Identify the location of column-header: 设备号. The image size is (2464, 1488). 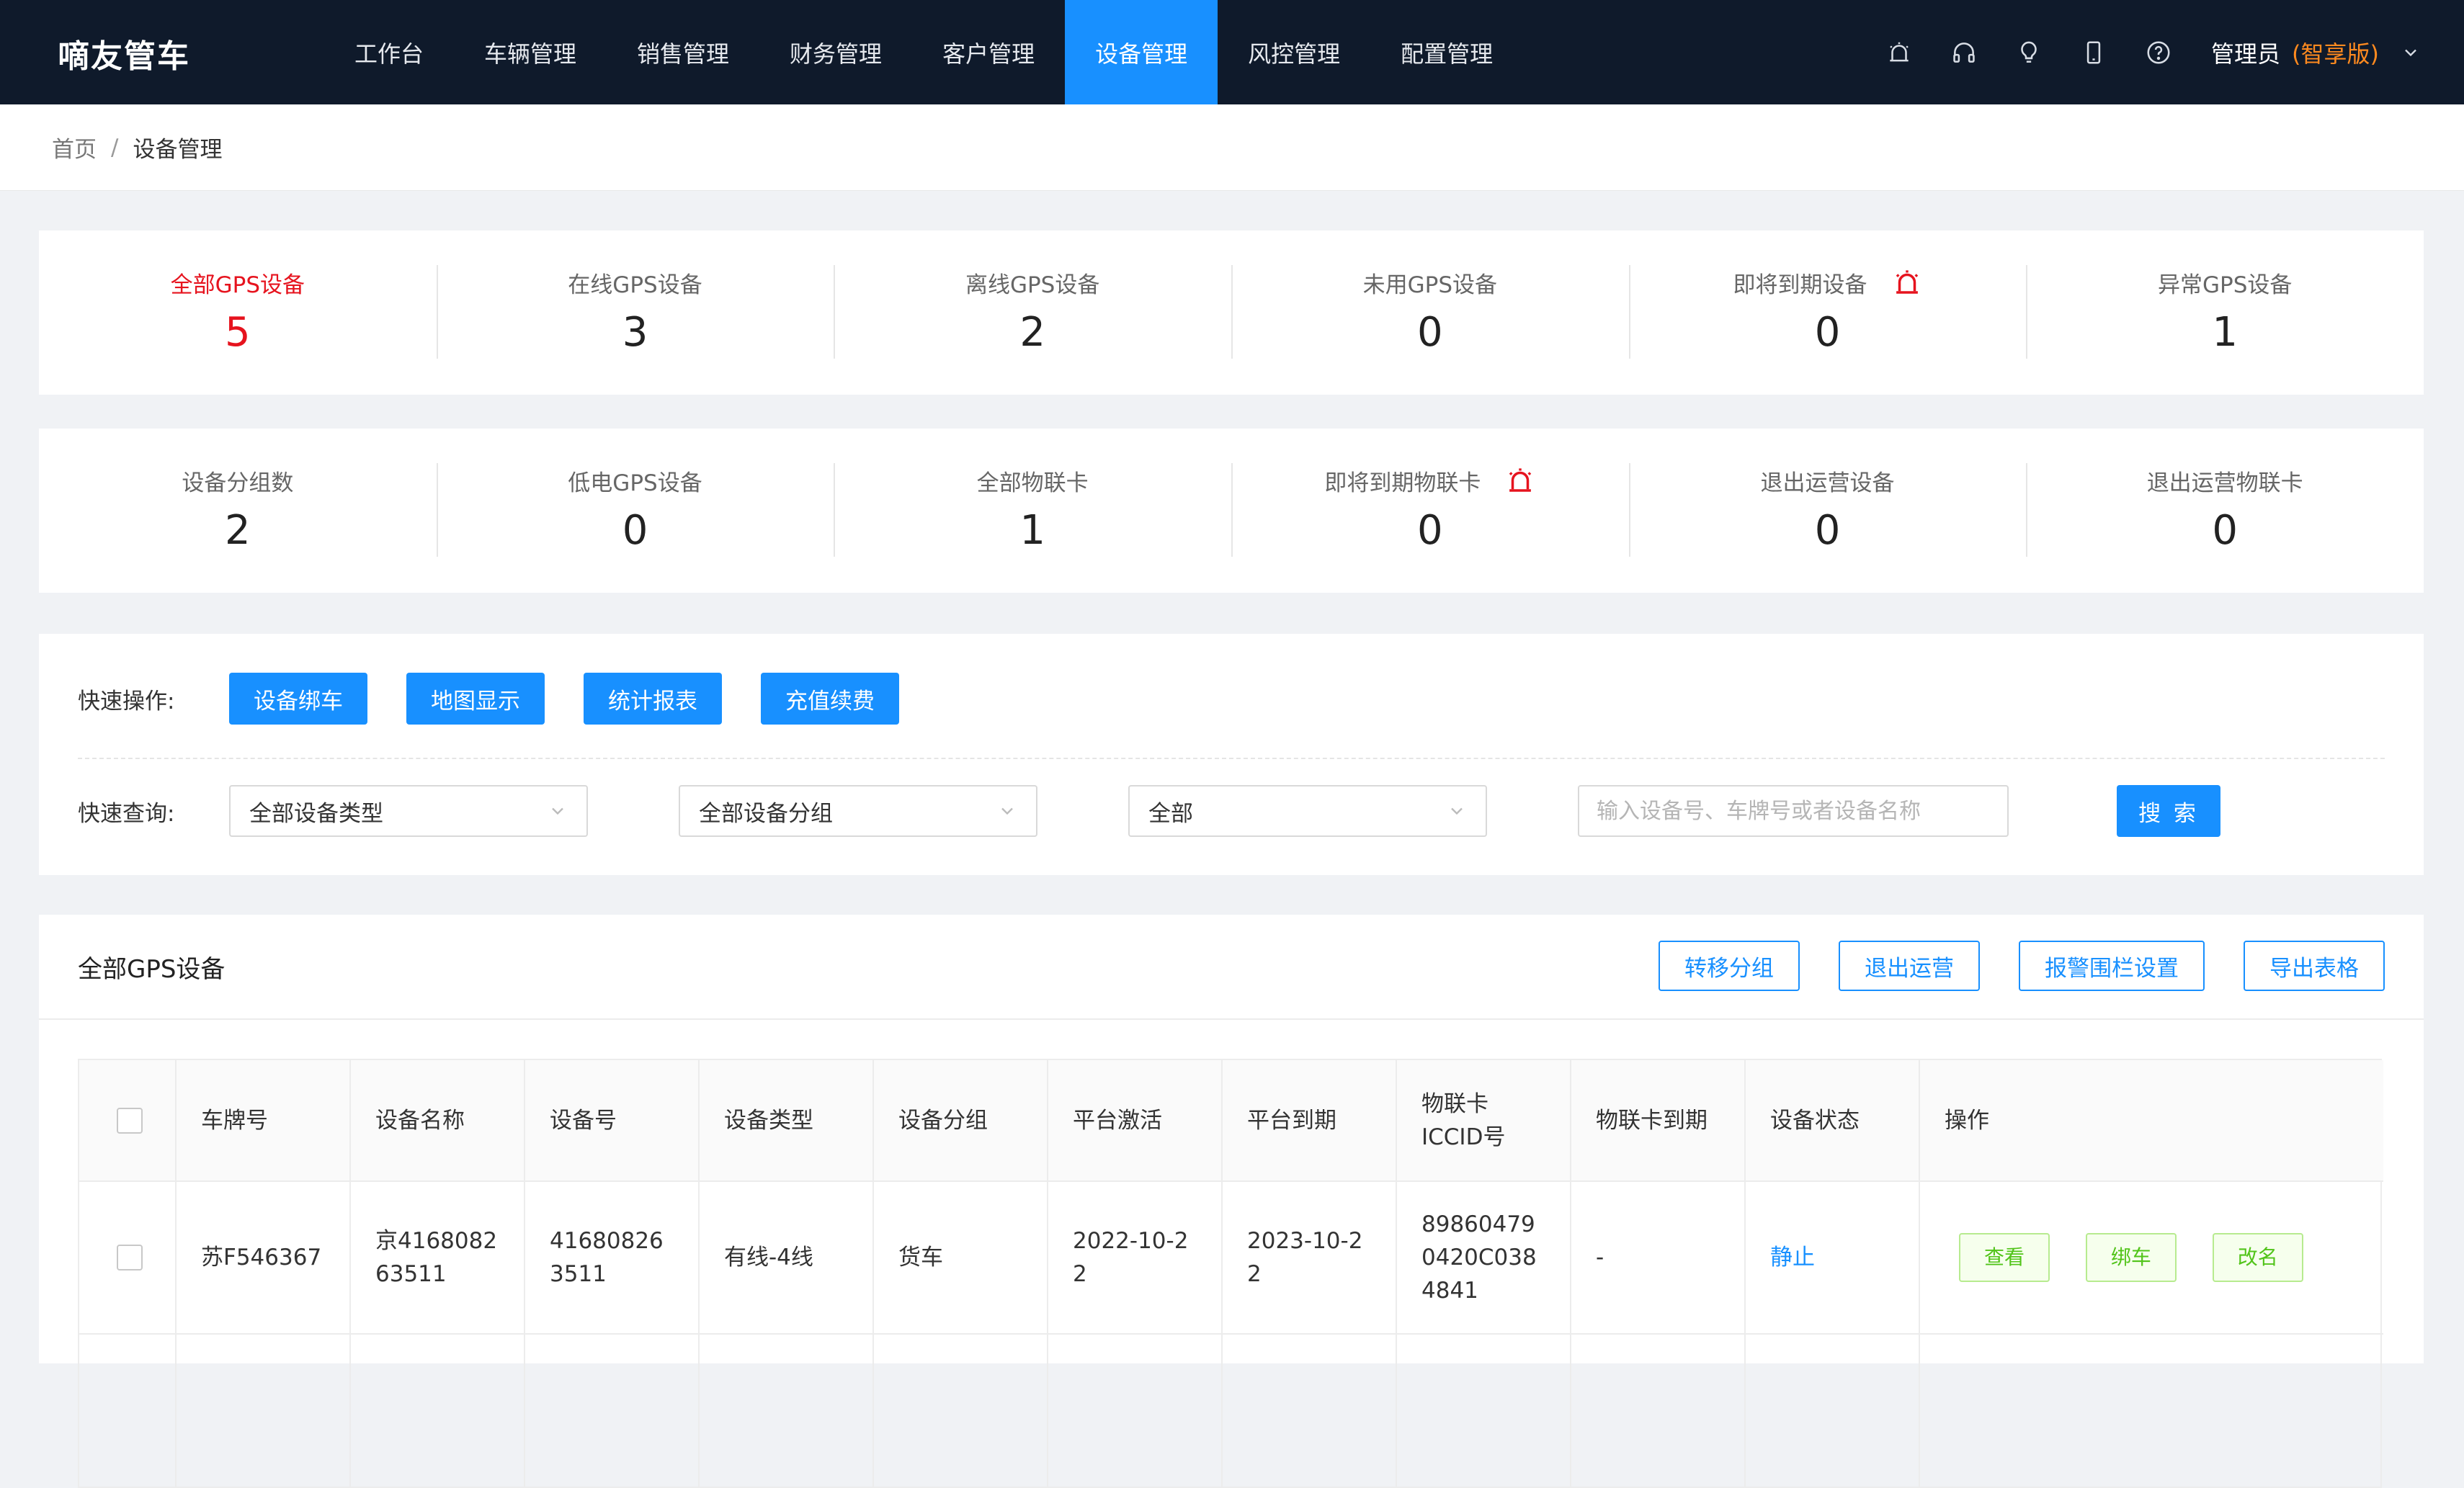
(612, 1120).